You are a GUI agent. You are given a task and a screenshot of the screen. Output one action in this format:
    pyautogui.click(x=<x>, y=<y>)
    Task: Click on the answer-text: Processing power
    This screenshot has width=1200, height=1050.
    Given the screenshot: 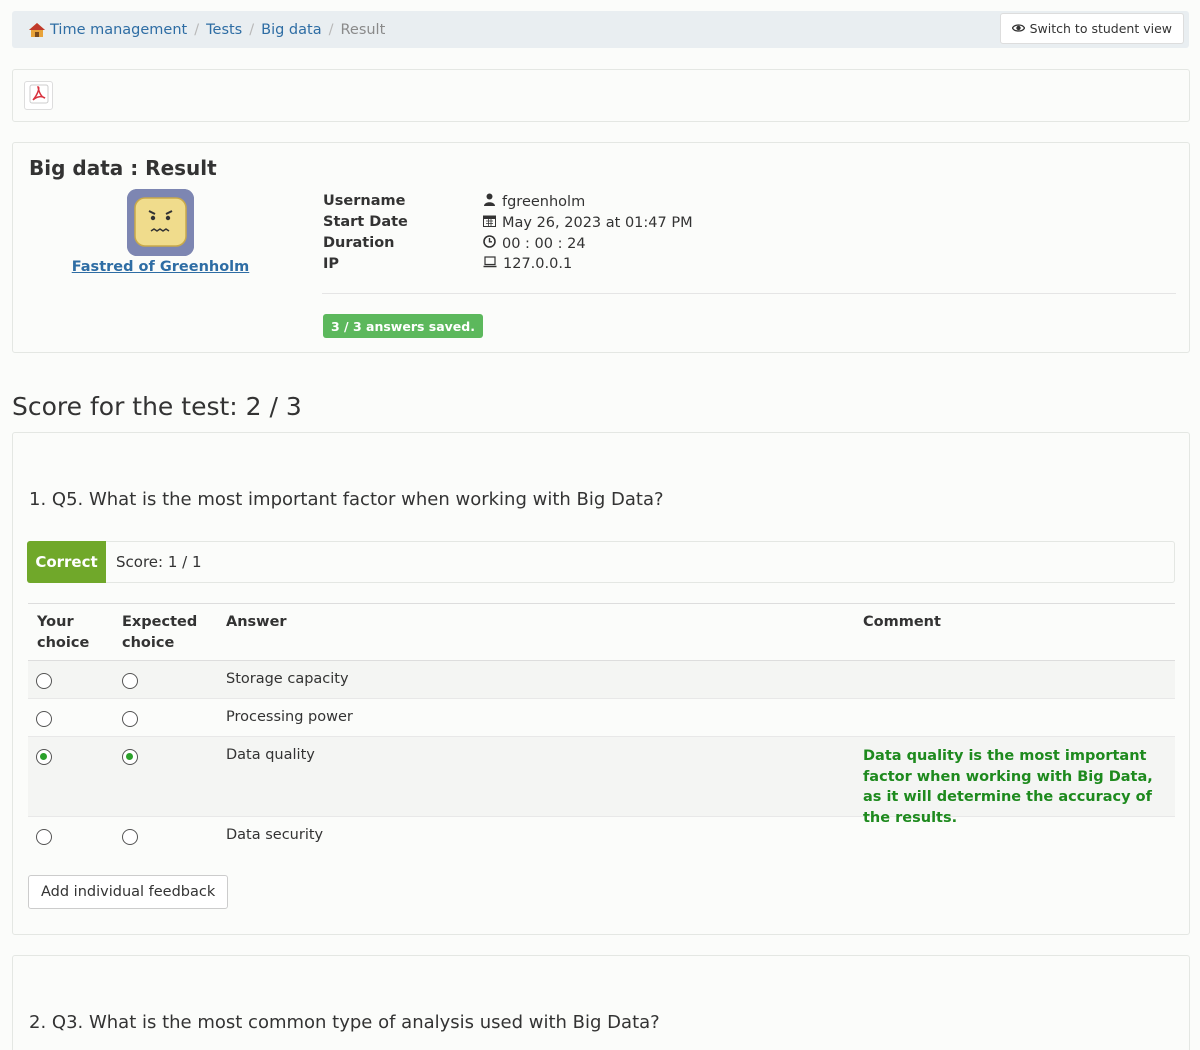 What is the action you would take?
    pyautogui.click(x=289, y=717)
    